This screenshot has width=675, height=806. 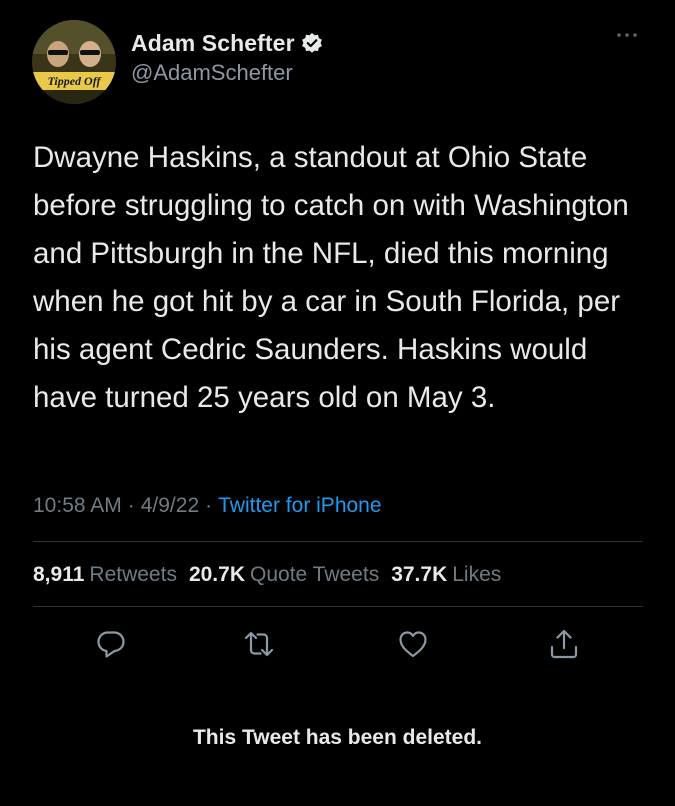 I want to click on tweet-source-link: Twitter for iPhone, so click(x=299, y=506).